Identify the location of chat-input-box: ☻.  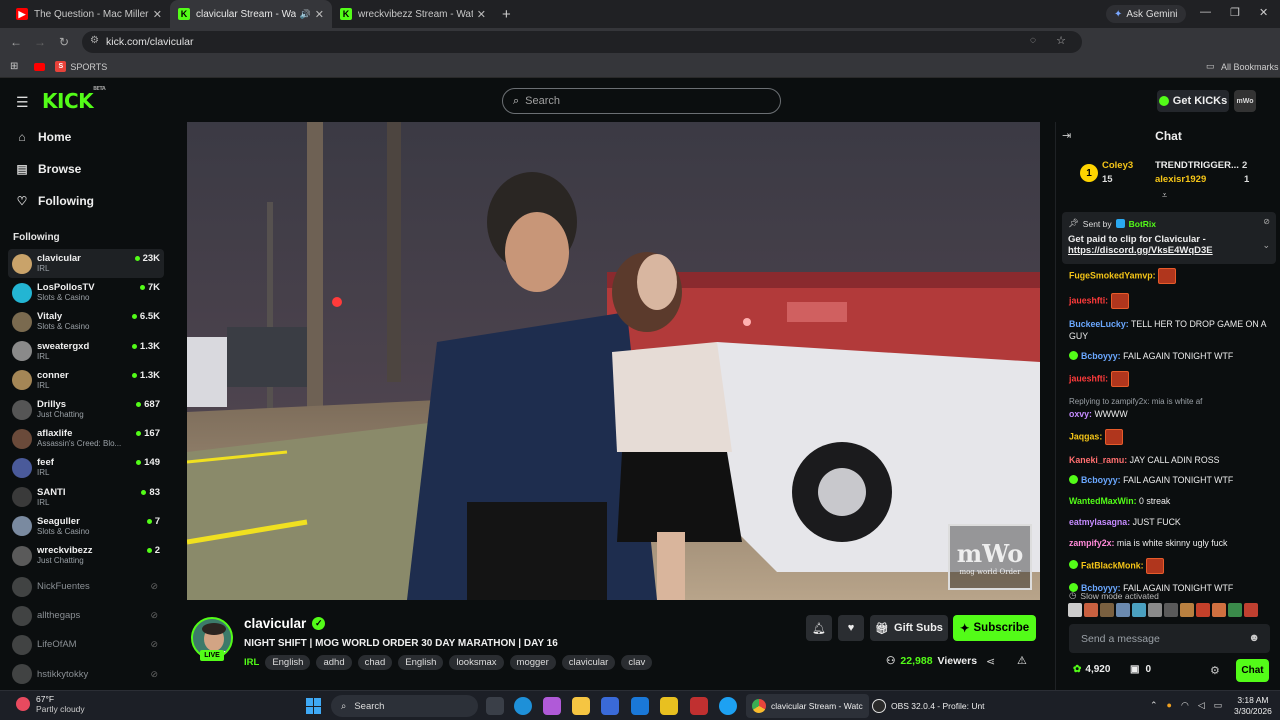
(1169, 638).